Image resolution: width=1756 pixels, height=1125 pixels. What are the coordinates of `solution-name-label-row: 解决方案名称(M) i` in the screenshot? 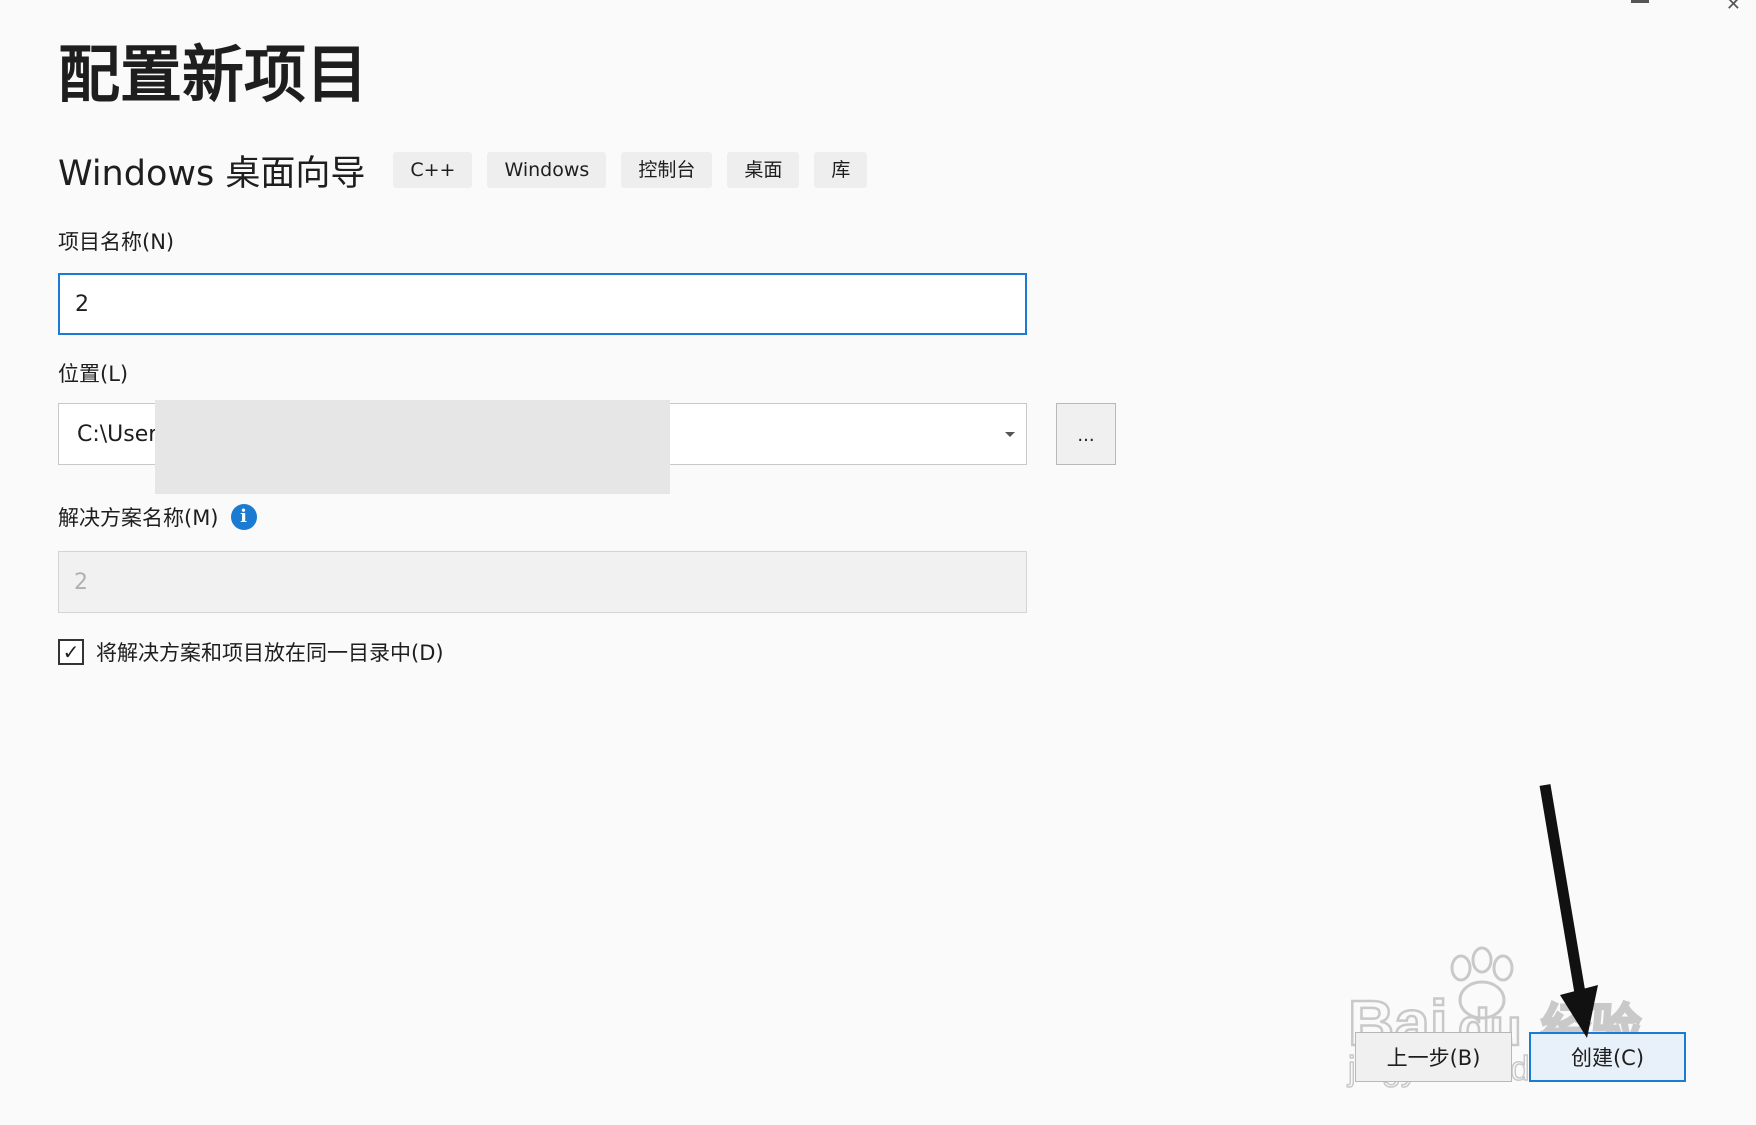 It's located at (157, 517).